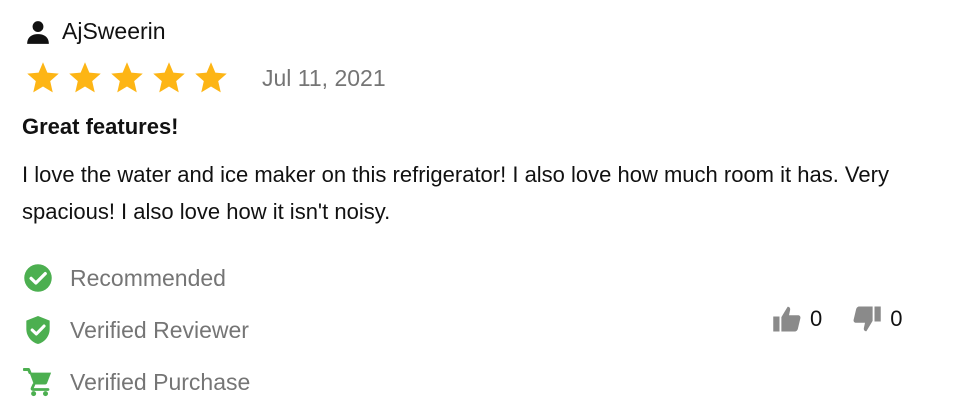 This screenshot has height=408, width=962. What do you see at coordinates (896, 318) in the screenshot?
I see `unhelpful-count: 0` at bounding box center [896, 318].